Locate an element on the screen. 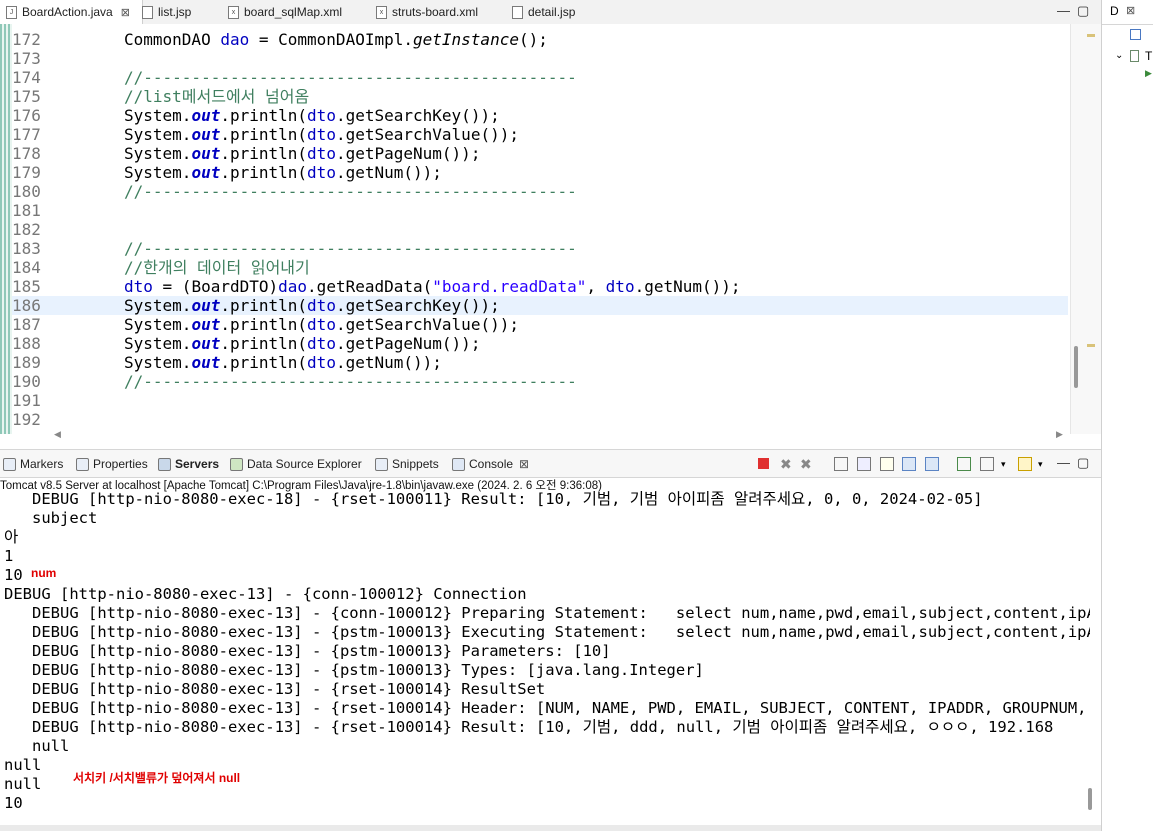  tab-label: Servers is located at coordinates (197, 464).